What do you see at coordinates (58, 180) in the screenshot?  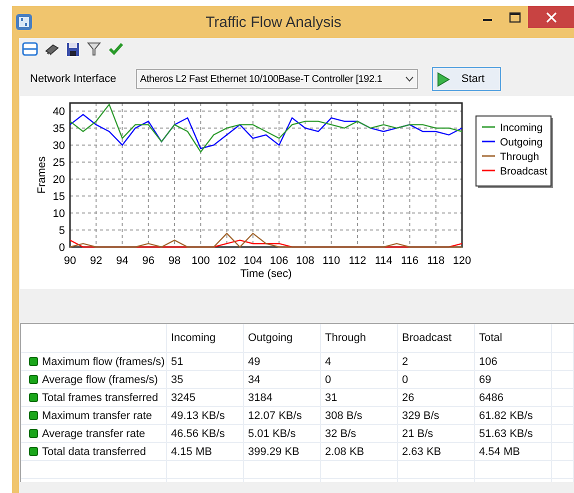 I see `tick-label: 20` at bounding box center [58, 180].